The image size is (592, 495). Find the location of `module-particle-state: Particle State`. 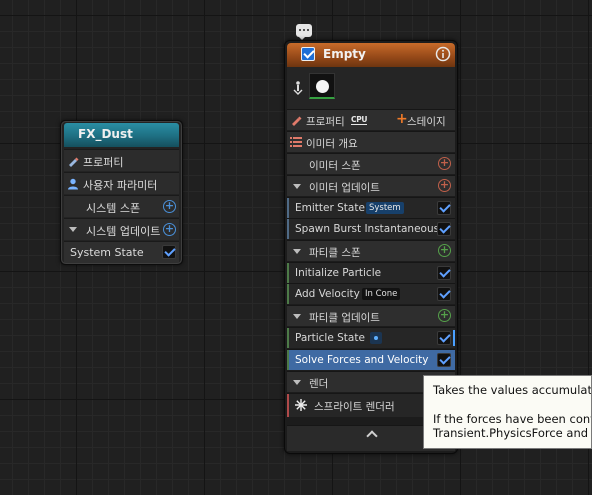

module-particle-state: Particle State is located at coordinates (371, 337).